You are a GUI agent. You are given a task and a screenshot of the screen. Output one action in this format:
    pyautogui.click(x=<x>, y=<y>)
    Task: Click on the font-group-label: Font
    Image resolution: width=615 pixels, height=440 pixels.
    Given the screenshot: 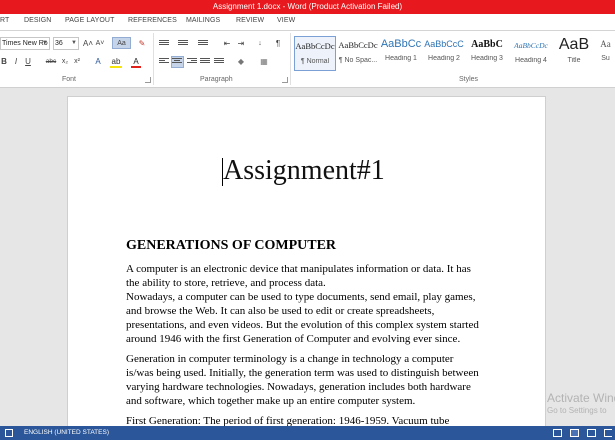 What is the action you would take?
    pyautogui.click(x=69, y=79)
    